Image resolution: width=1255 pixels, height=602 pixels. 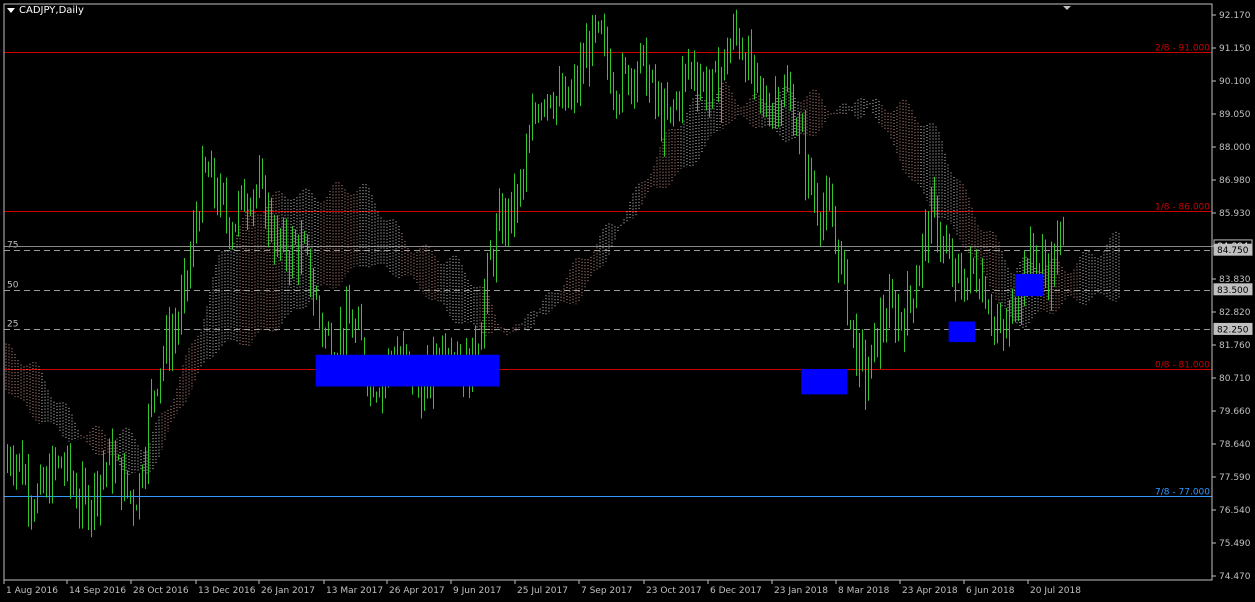 What do you see at coordinates (1182, 49) in the screenshot?
I see `murrey-level-label: 2/8 - 91.000` at bounding box center [1182, 49].